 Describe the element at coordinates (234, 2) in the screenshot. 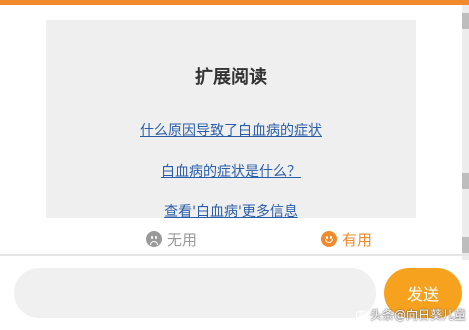

I see `top-accent-bar` at that location.